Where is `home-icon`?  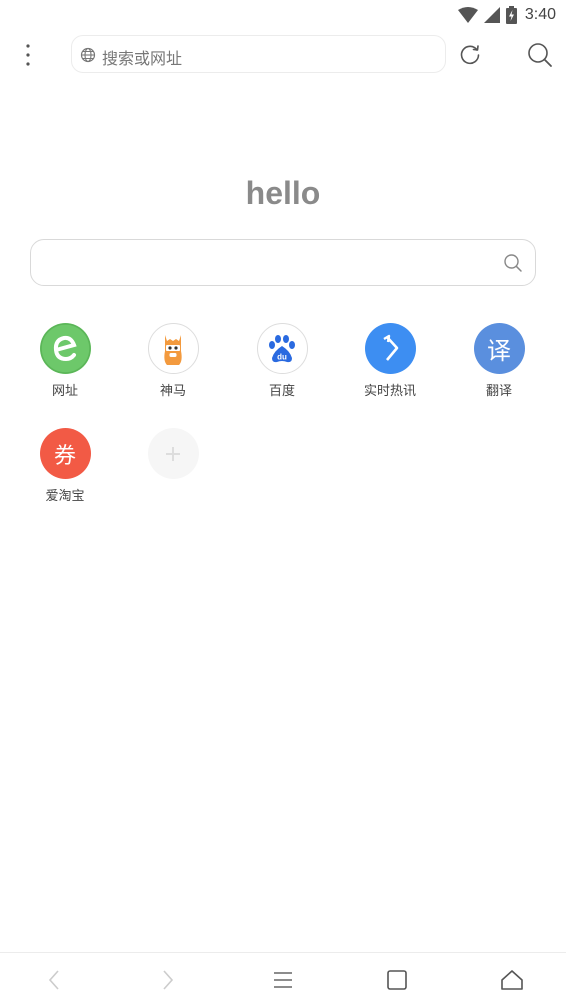
home-icon is located at coordinates (512, 980).